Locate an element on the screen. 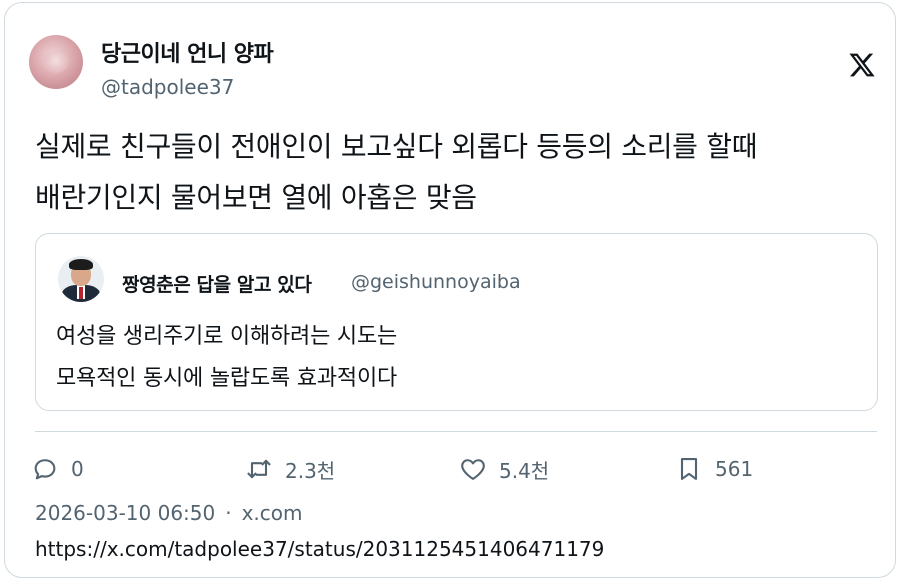 The height and width of the screenshot is (582, 900). bookmark-button: 561 is located at coordinates (714, 469).